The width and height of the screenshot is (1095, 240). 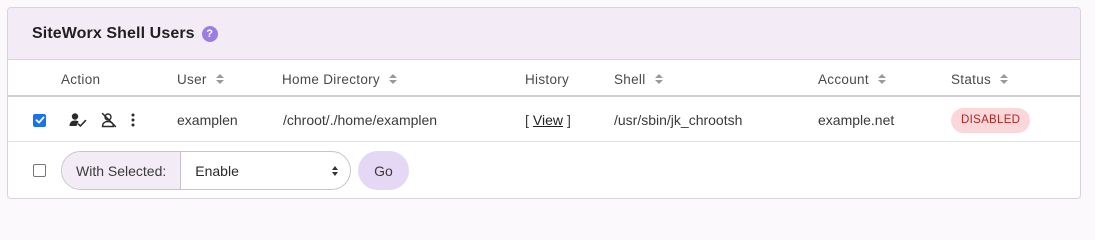 I want to click on column-label-status: Status, so click(x=971, y=79).